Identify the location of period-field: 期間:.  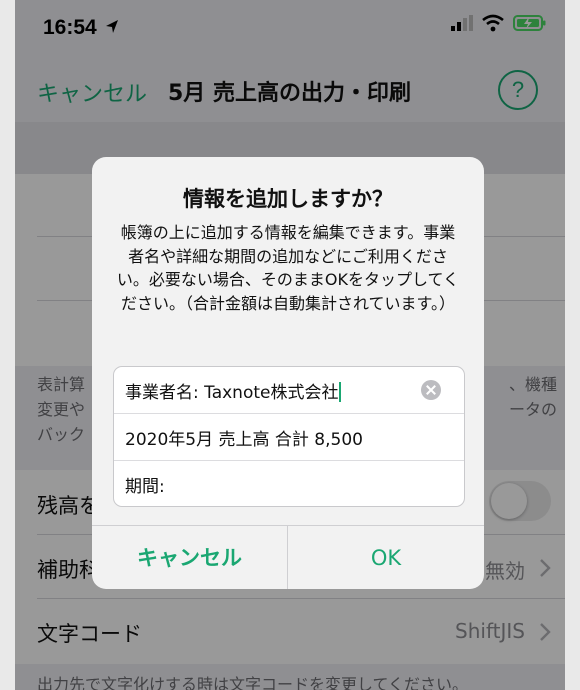
(289, 483).